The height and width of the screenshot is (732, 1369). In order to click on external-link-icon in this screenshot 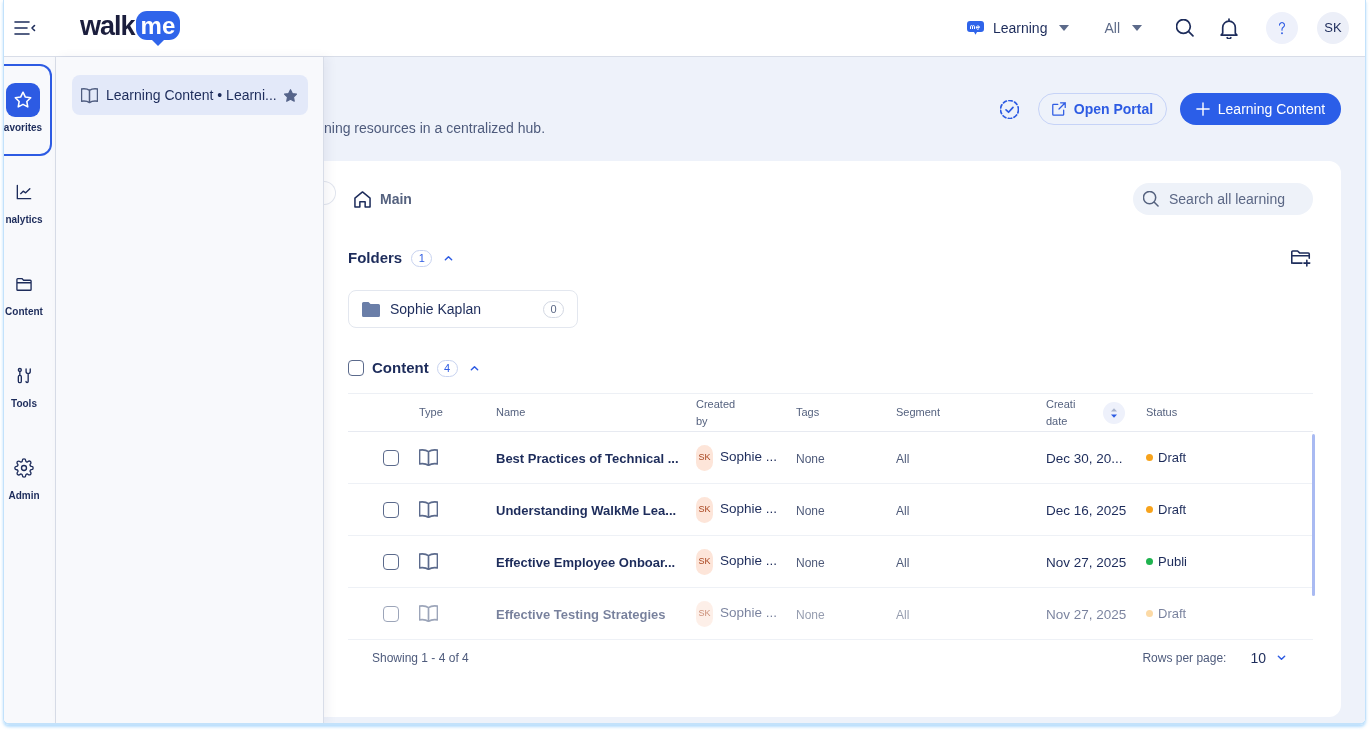, I will do `click(1058, 109)`.